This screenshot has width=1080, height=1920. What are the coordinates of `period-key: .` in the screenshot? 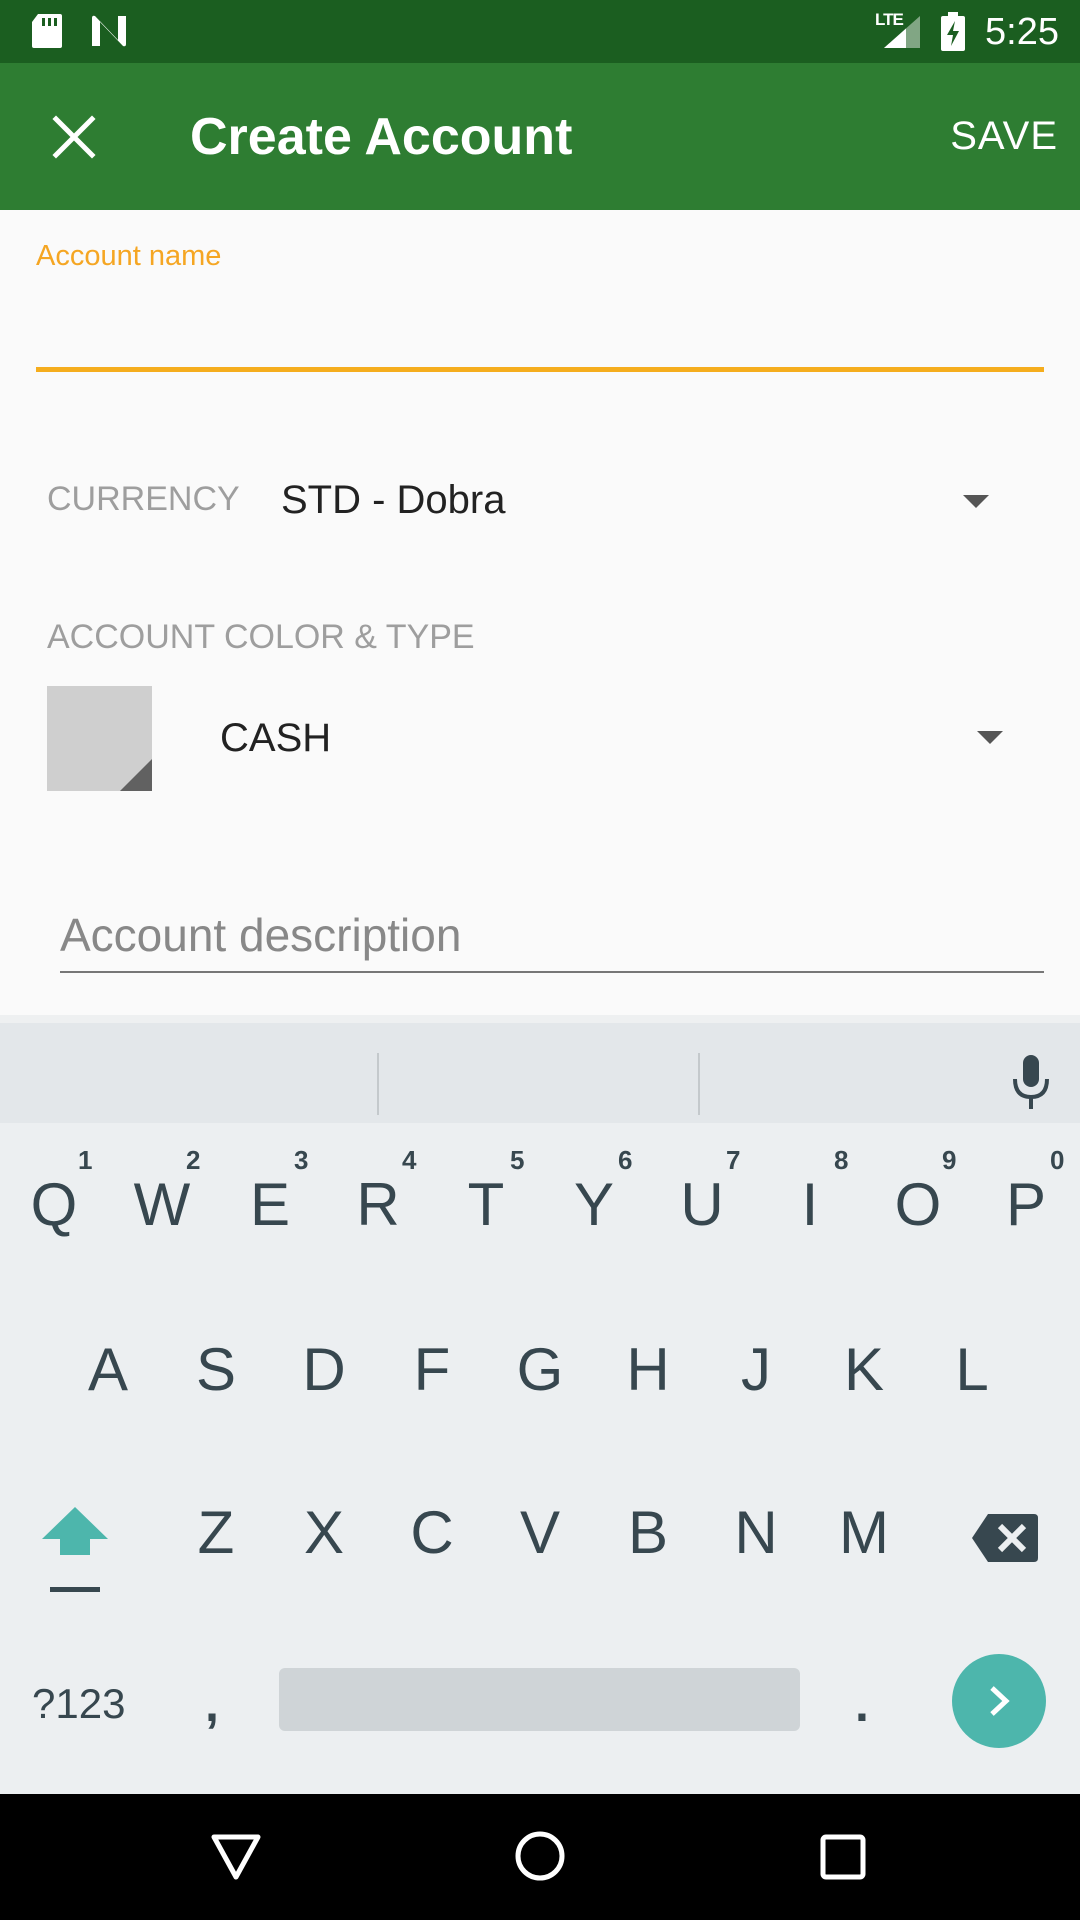 It's located at (862, 1704).